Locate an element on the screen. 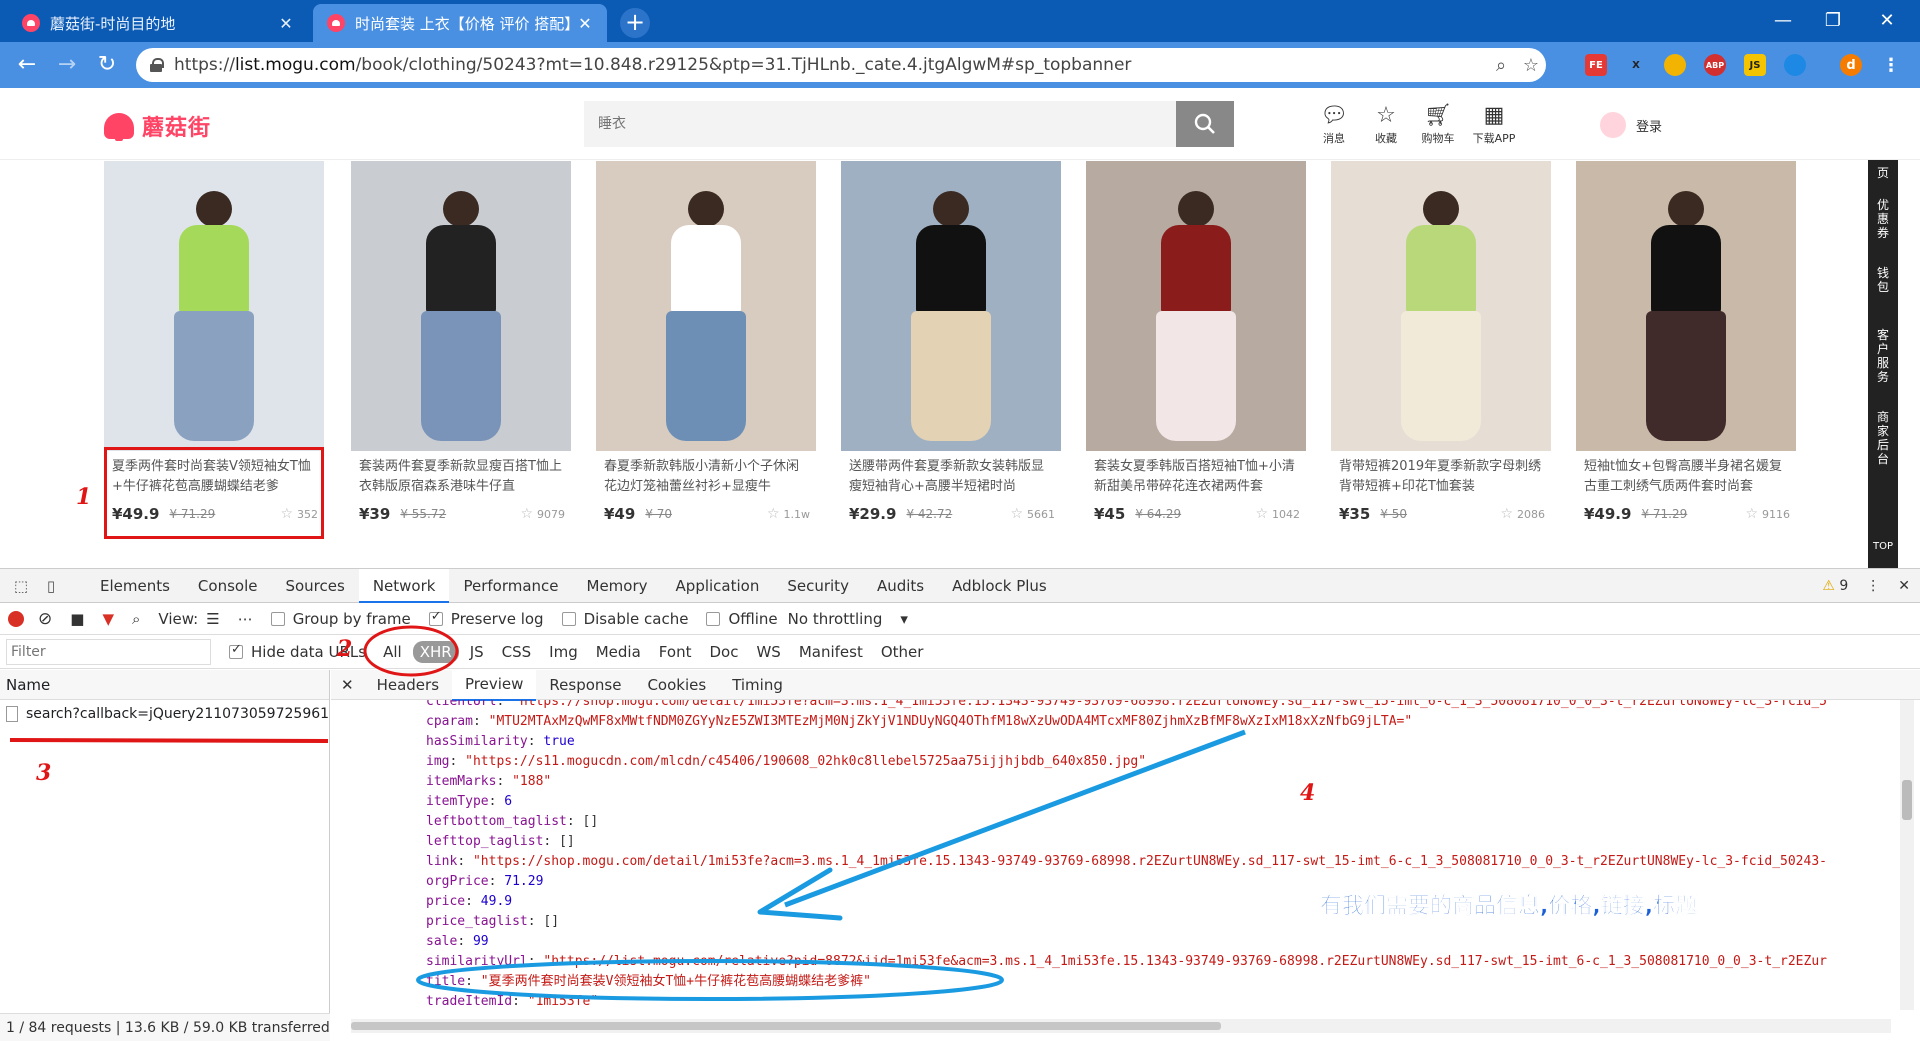 This screenshot has width=1920, height=1041. product-title: 背带短裤2019年夏季新款字母刺绣背带短裤+印花T恤套装 is located at coordinates (1442, 477).